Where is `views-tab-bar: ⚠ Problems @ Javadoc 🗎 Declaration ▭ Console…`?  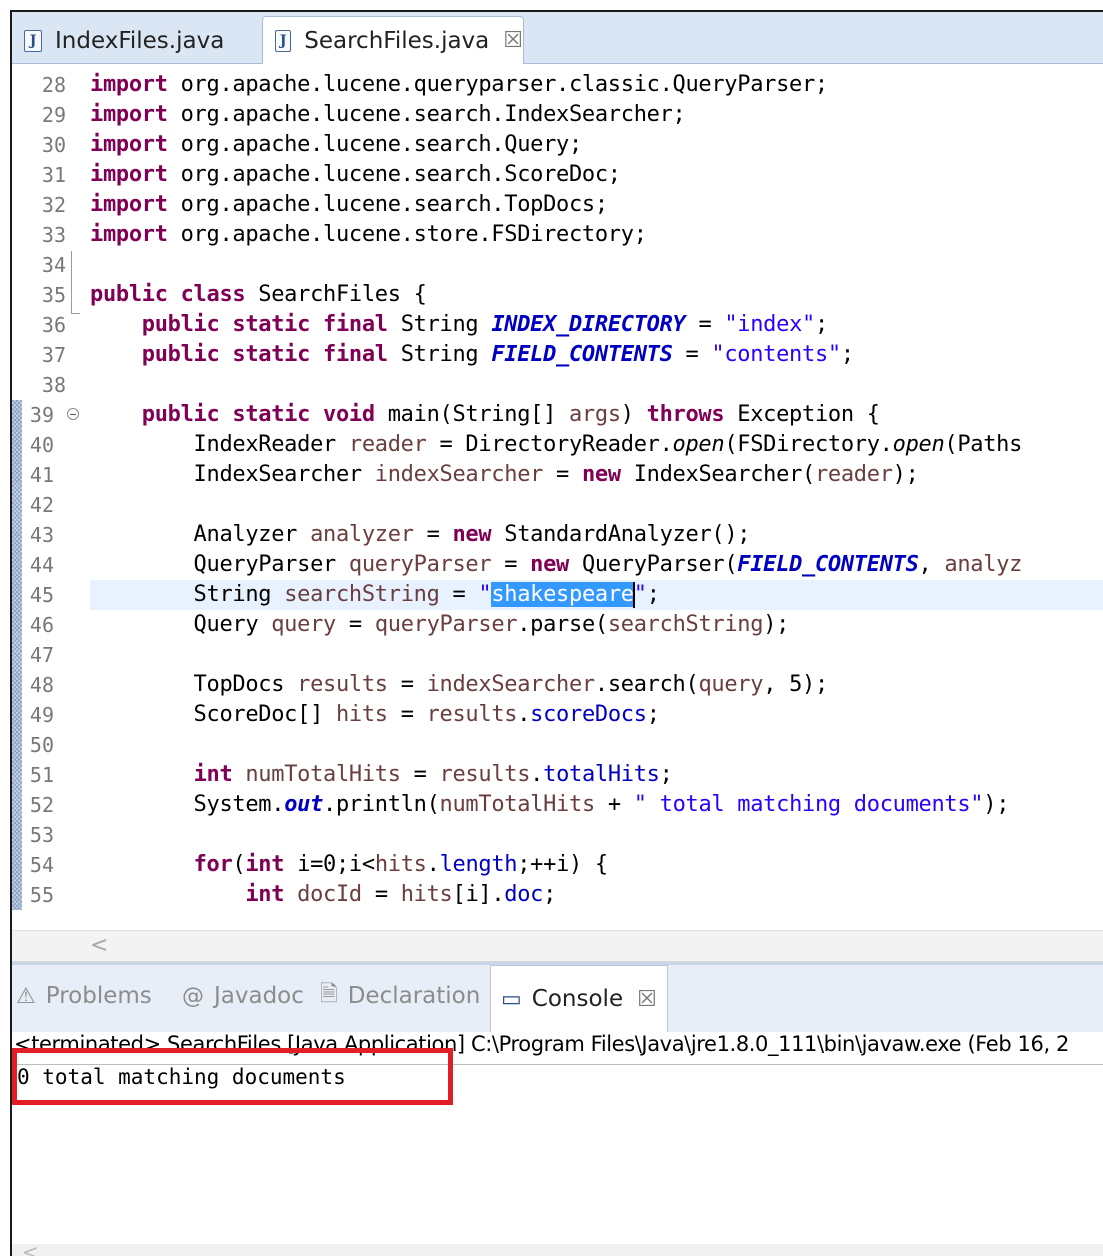
views-tab-bar: ⚠ Problems @ Javadoc 🗎 Declaration ▭ Console… is located at coordinates (557, 997).